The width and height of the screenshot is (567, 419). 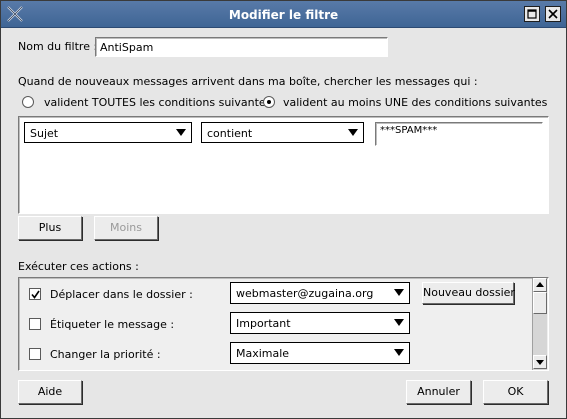 I want to click on maximize-icon, so click(x=532, y=14).